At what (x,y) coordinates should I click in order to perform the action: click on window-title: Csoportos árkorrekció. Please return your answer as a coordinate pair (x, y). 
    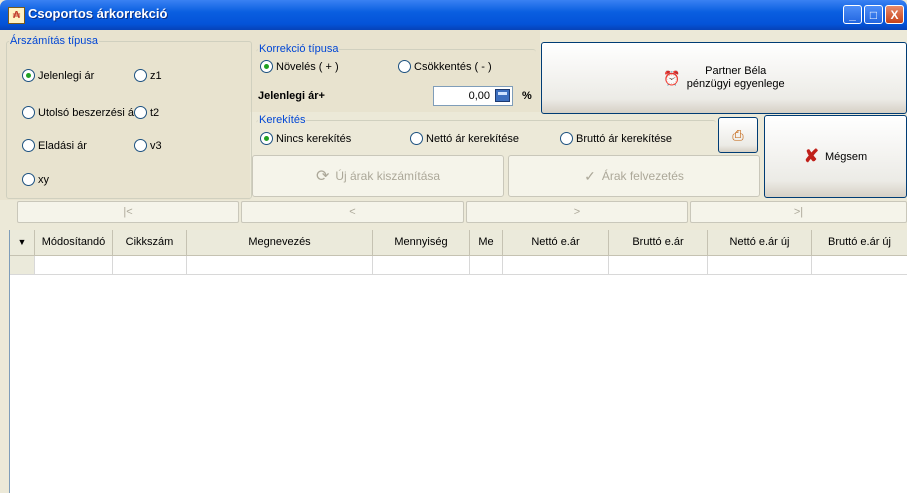
    Looking at the image, I should click on (98, 13).